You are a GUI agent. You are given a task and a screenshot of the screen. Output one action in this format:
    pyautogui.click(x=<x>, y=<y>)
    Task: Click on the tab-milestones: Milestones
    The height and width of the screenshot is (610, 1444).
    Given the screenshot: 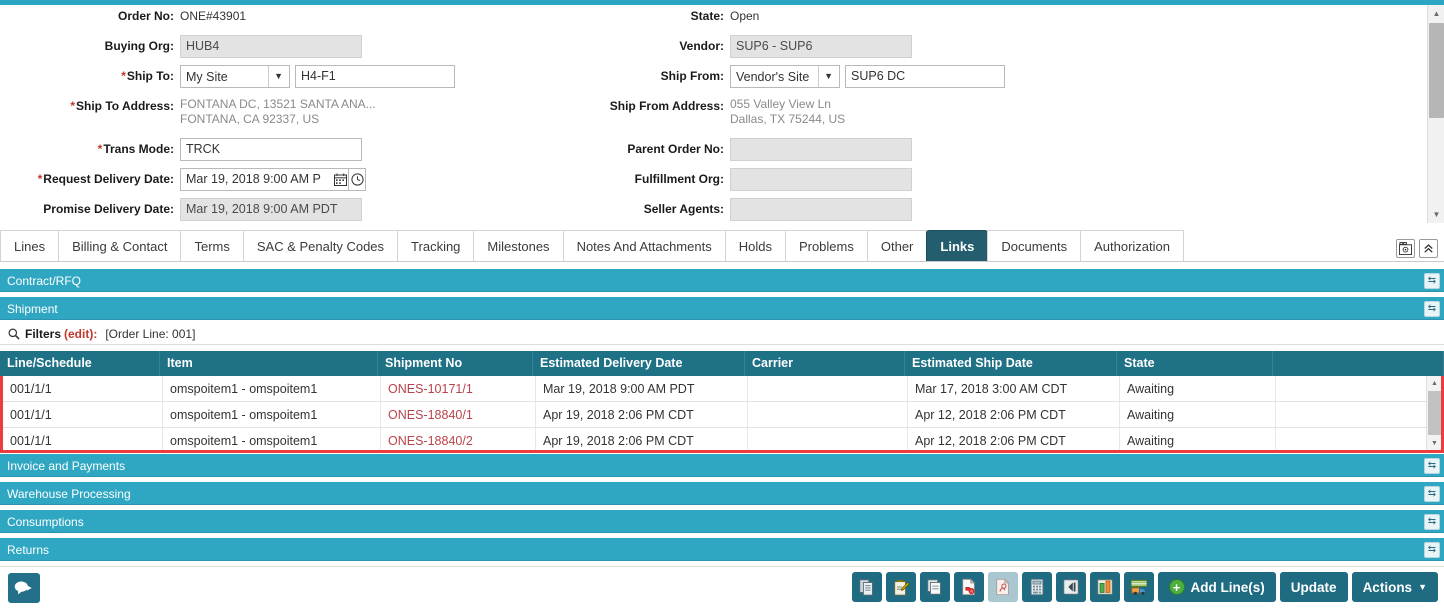 What is the action you would take?
    pyautogui.click(x=518, y=245)
    